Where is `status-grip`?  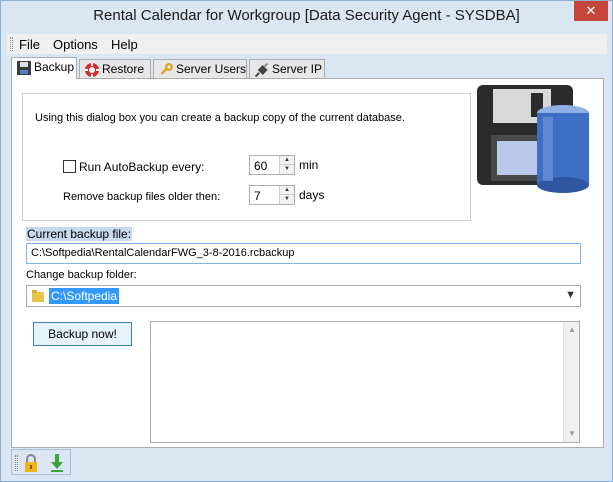 status-grip is located at coordinates (16, 463).